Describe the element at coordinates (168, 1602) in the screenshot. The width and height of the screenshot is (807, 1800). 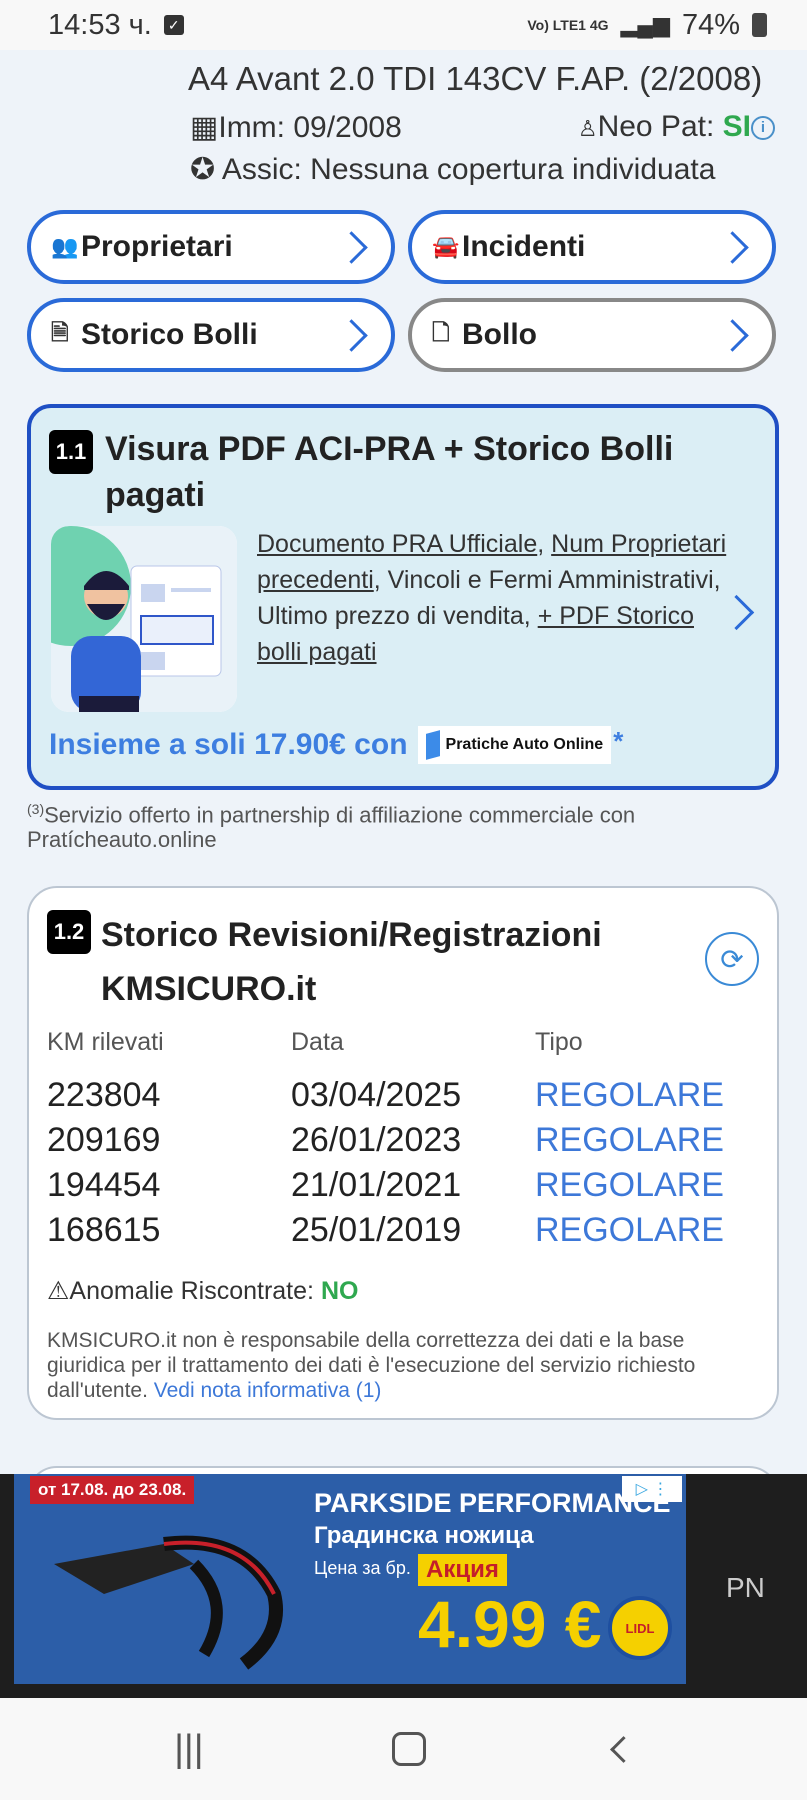
I see `pruner-image` at that location.